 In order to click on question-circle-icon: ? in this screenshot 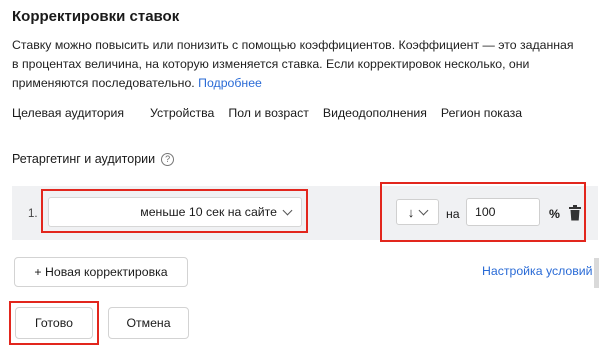, I will do `click(168, 159)`.